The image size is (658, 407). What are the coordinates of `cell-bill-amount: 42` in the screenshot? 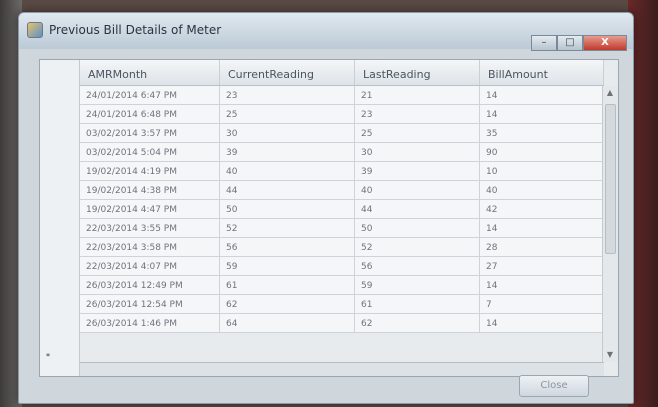 It's located at (542, 209).